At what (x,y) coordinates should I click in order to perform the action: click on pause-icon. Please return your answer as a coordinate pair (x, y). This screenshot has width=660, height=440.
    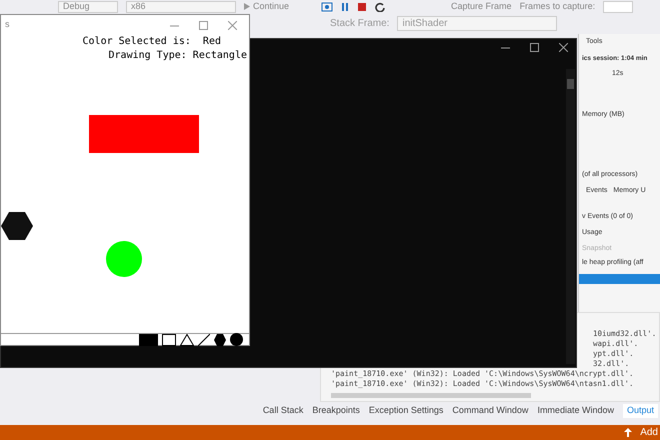
    Looking at the image, I should click on (345, 7).